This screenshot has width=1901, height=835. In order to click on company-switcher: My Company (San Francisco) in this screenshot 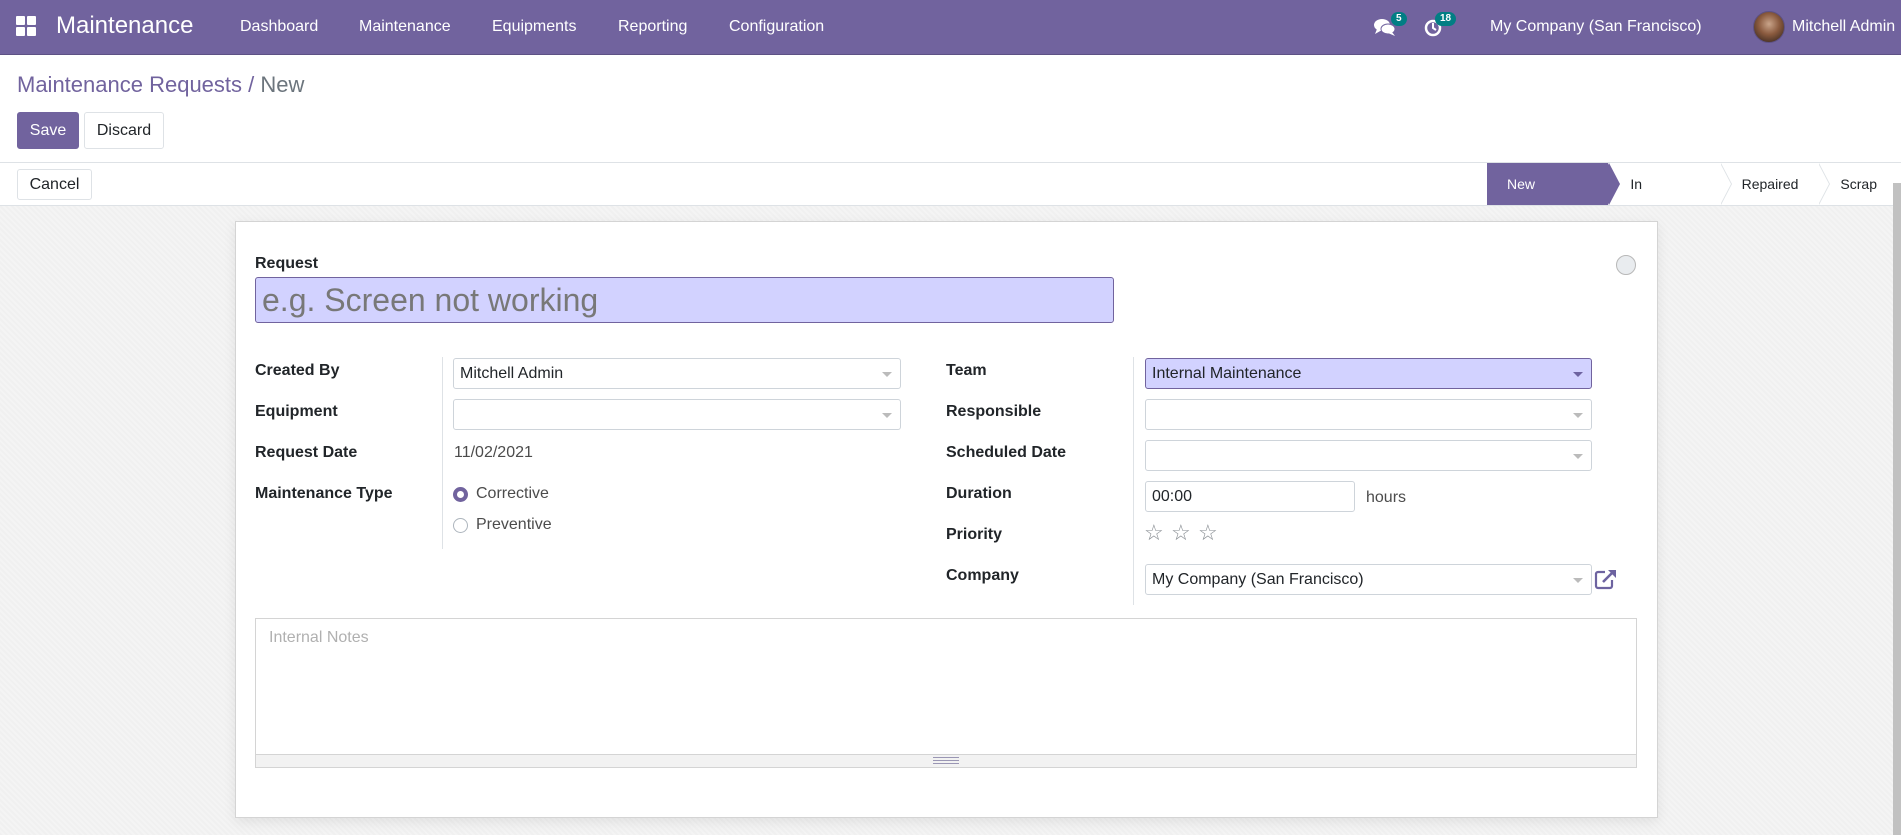, I will do `click(1596, 27)`.